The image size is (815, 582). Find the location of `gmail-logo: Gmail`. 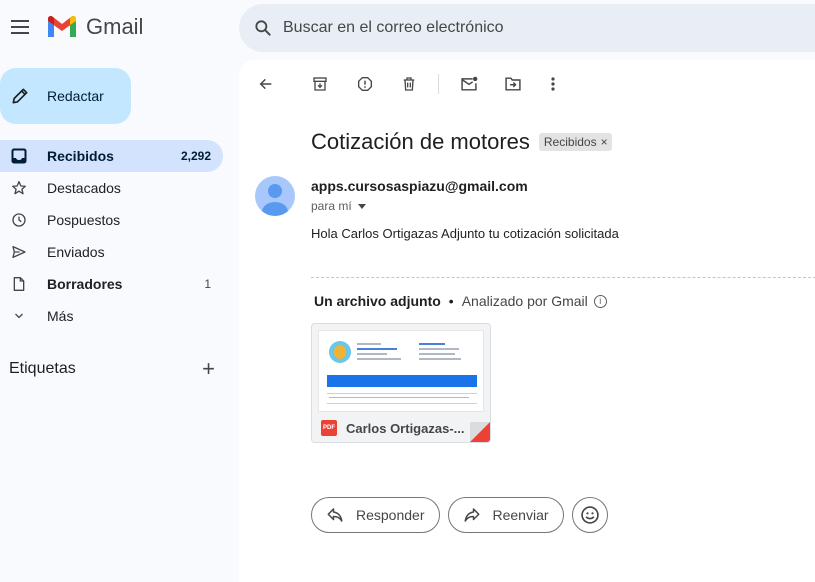

gmail-logo: Gmail is located at coordinates (94, 27).